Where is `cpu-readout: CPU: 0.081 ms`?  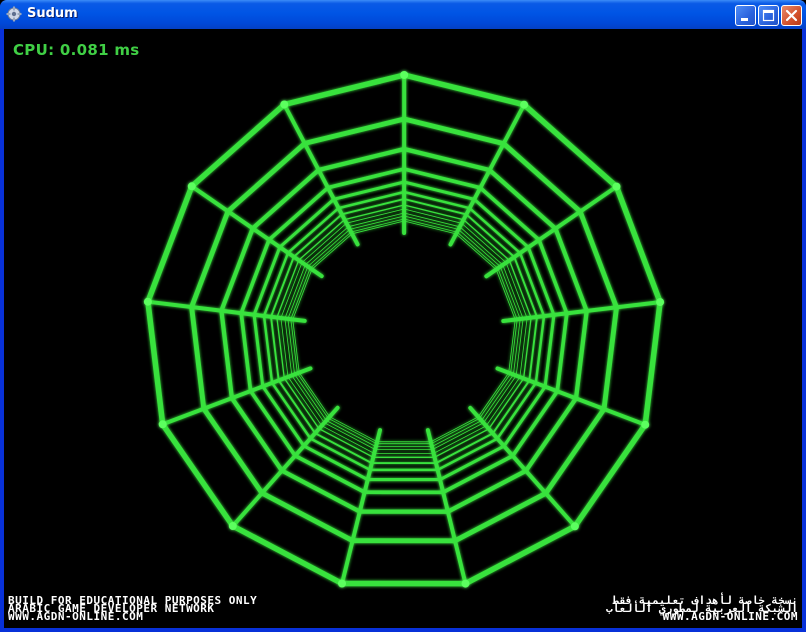
cpu-readout: CPU: 0.081 ms is located at coordinates (76, 50).